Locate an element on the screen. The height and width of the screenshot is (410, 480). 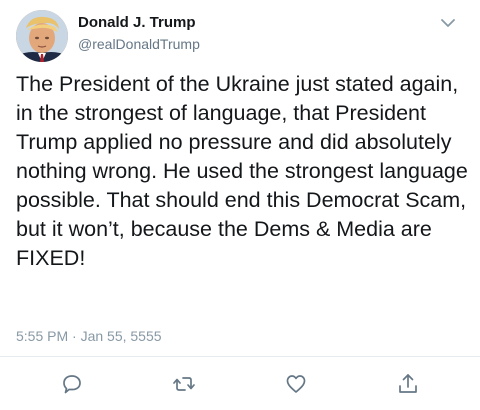
author-handle: @realDonaldTrump is located at coordinates (139, 44).